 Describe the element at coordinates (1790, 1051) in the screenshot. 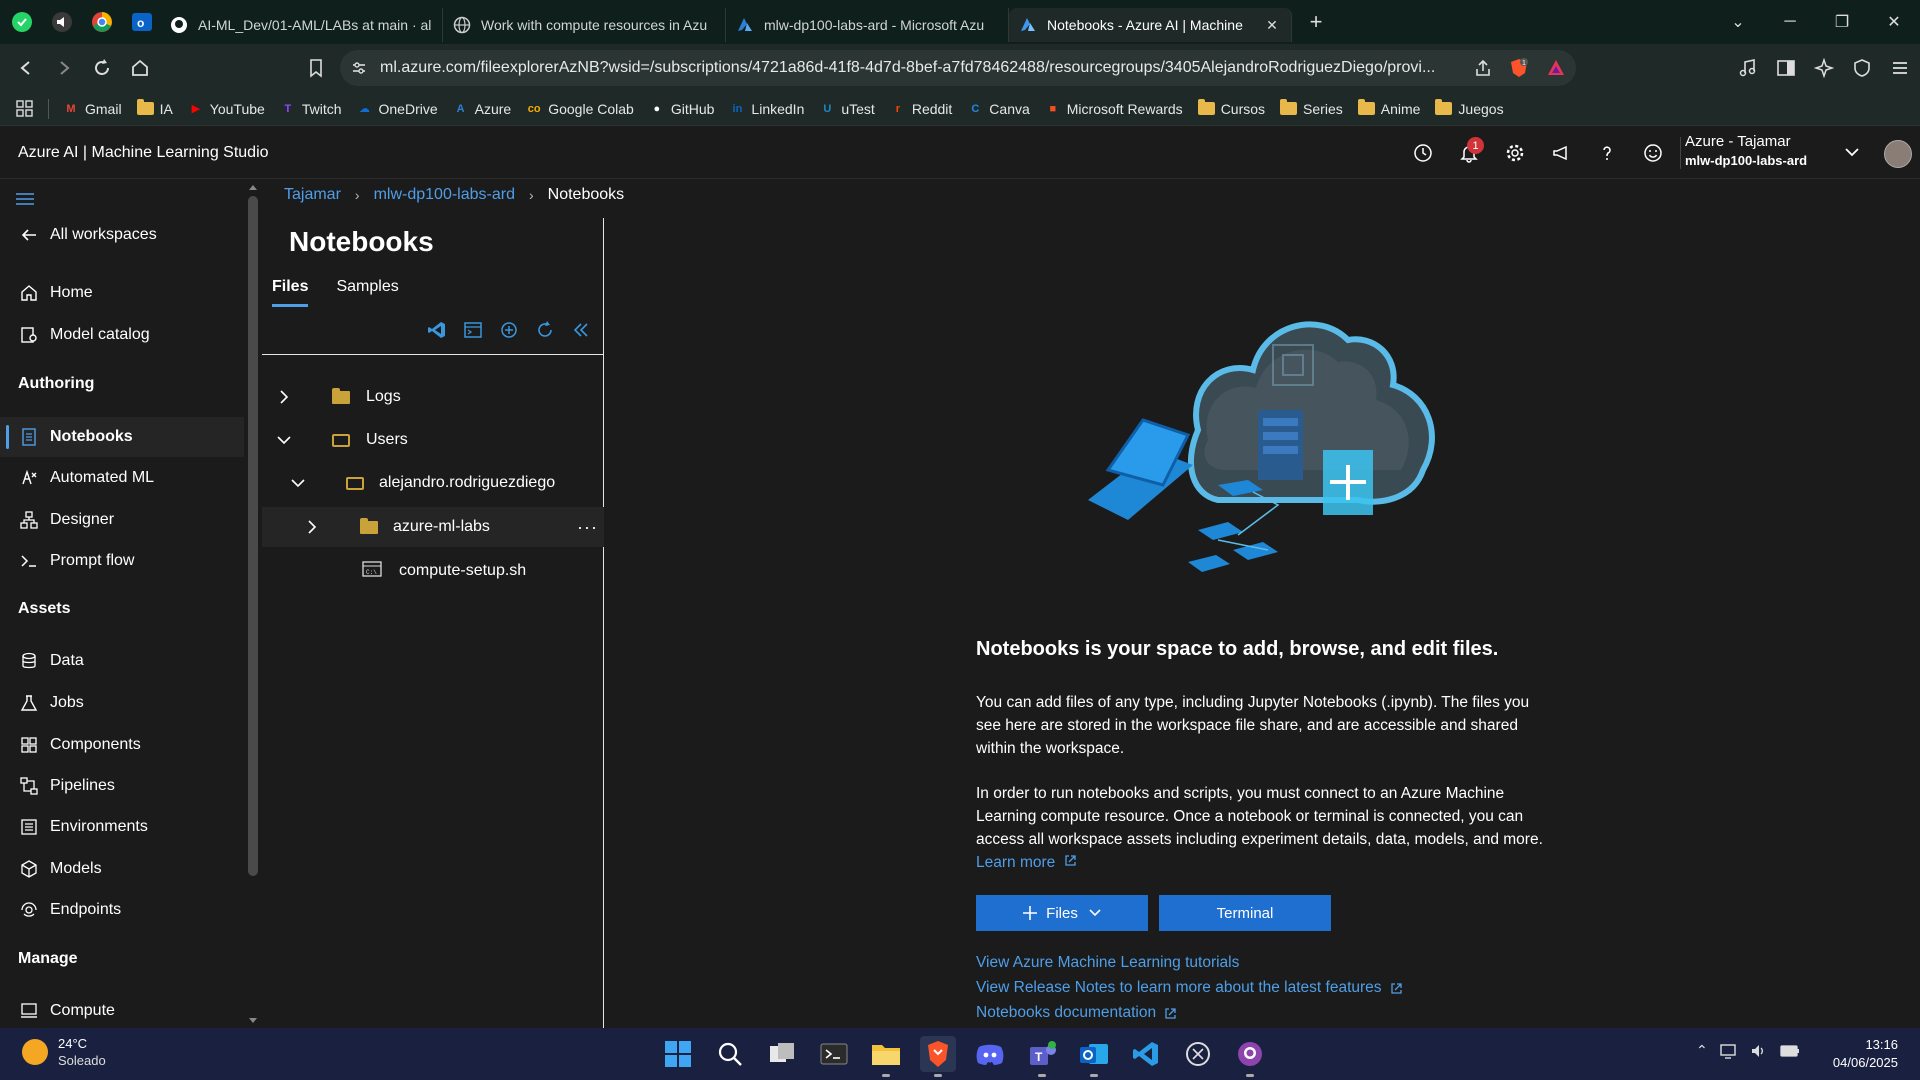

I see `battery-icon` at that location.